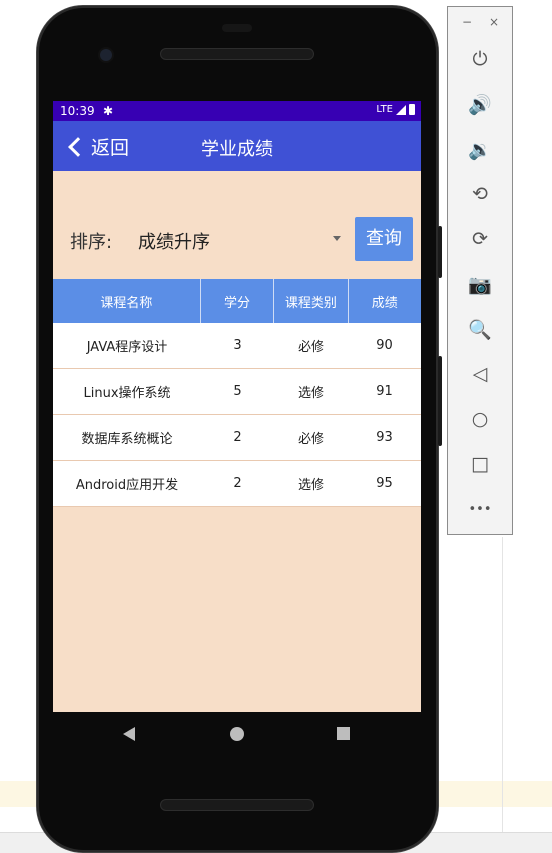 The width and height of the screenshot is (552, 853). What do you see at coordinates (337, 238) in the screenshot?
I see `dropdown-arrow-icon` at bounding box center [337, 238].